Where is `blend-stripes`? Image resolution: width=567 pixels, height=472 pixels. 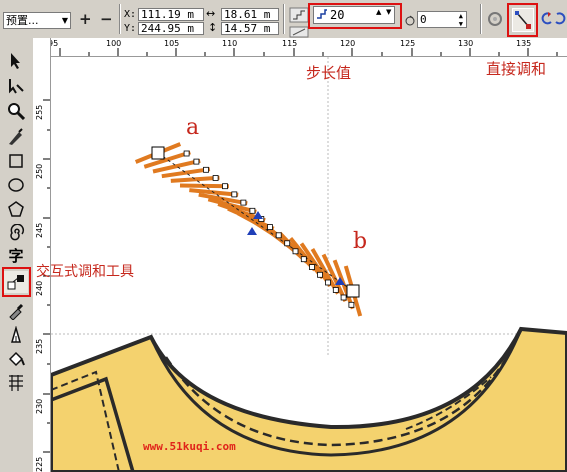 blend-stripes is located at coordinates (248, 229).